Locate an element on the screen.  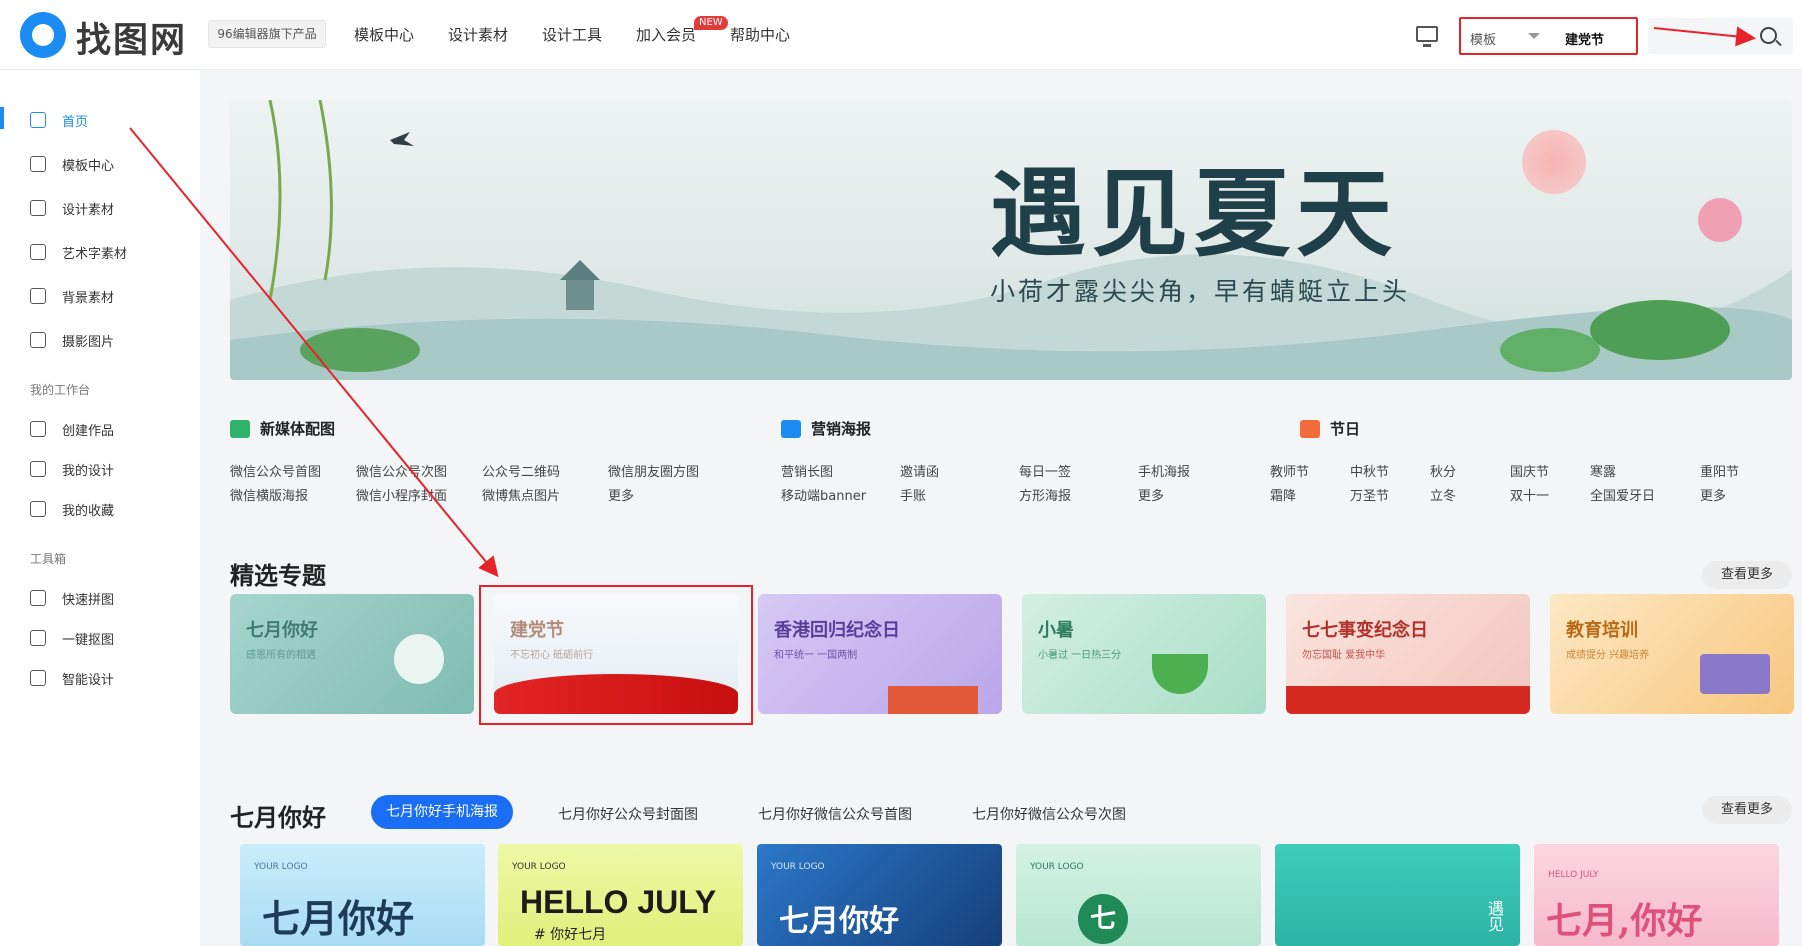
category-festivals: 节日 is located at coordinates (1330, 428).